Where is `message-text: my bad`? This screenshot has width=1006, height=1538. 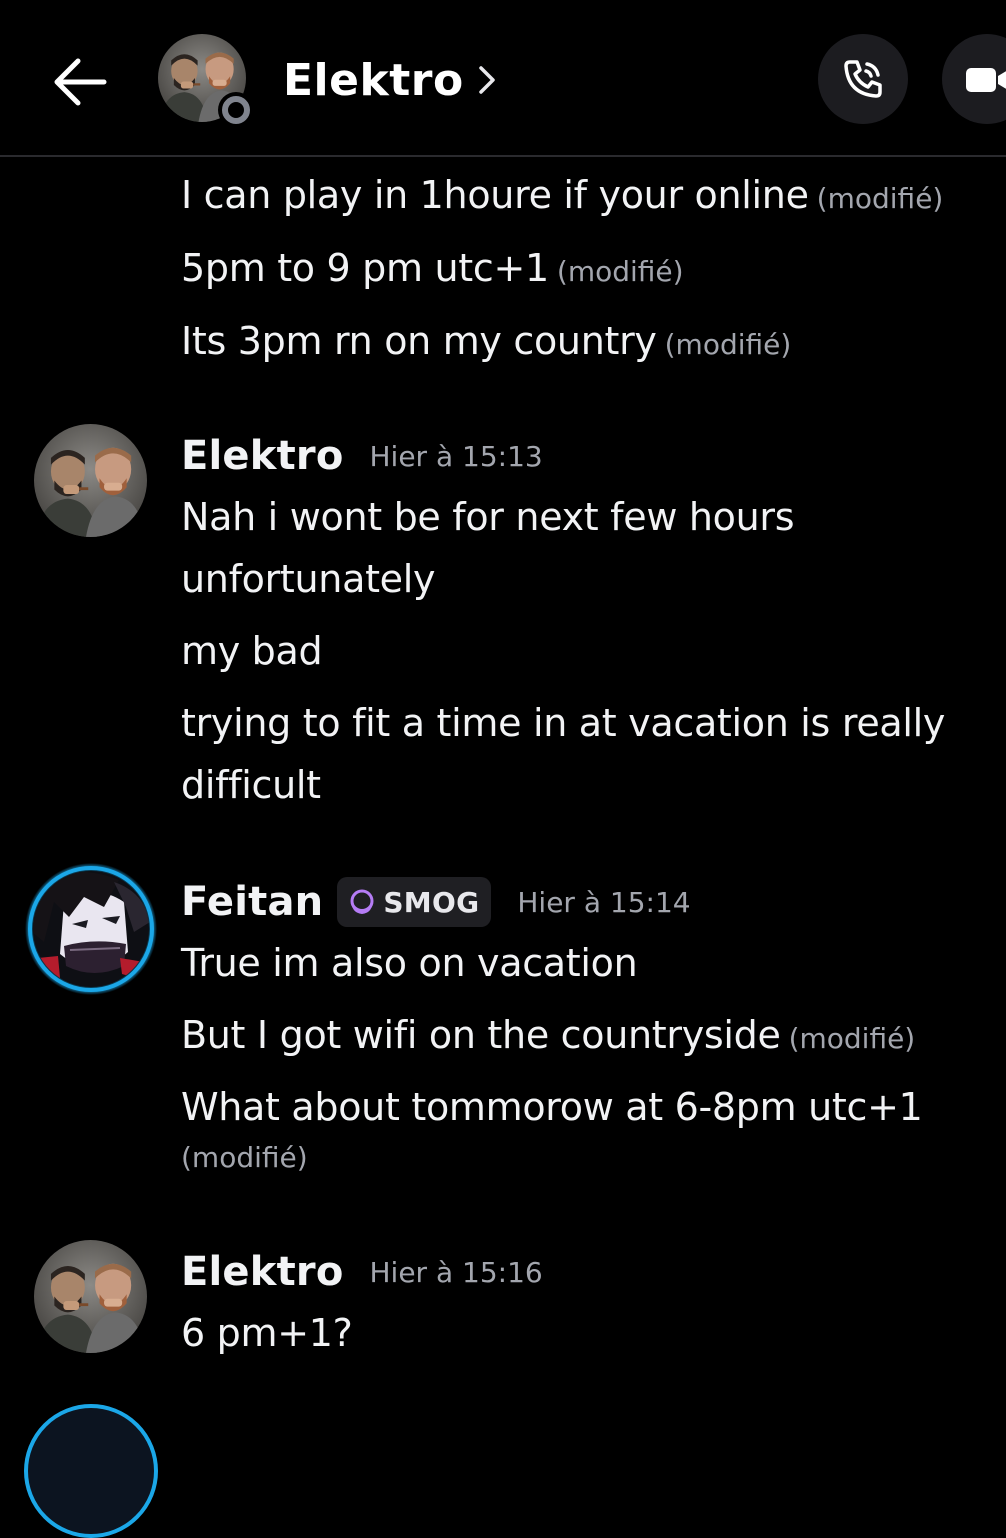 message-text: my bad is located at coordinates (252, 651).